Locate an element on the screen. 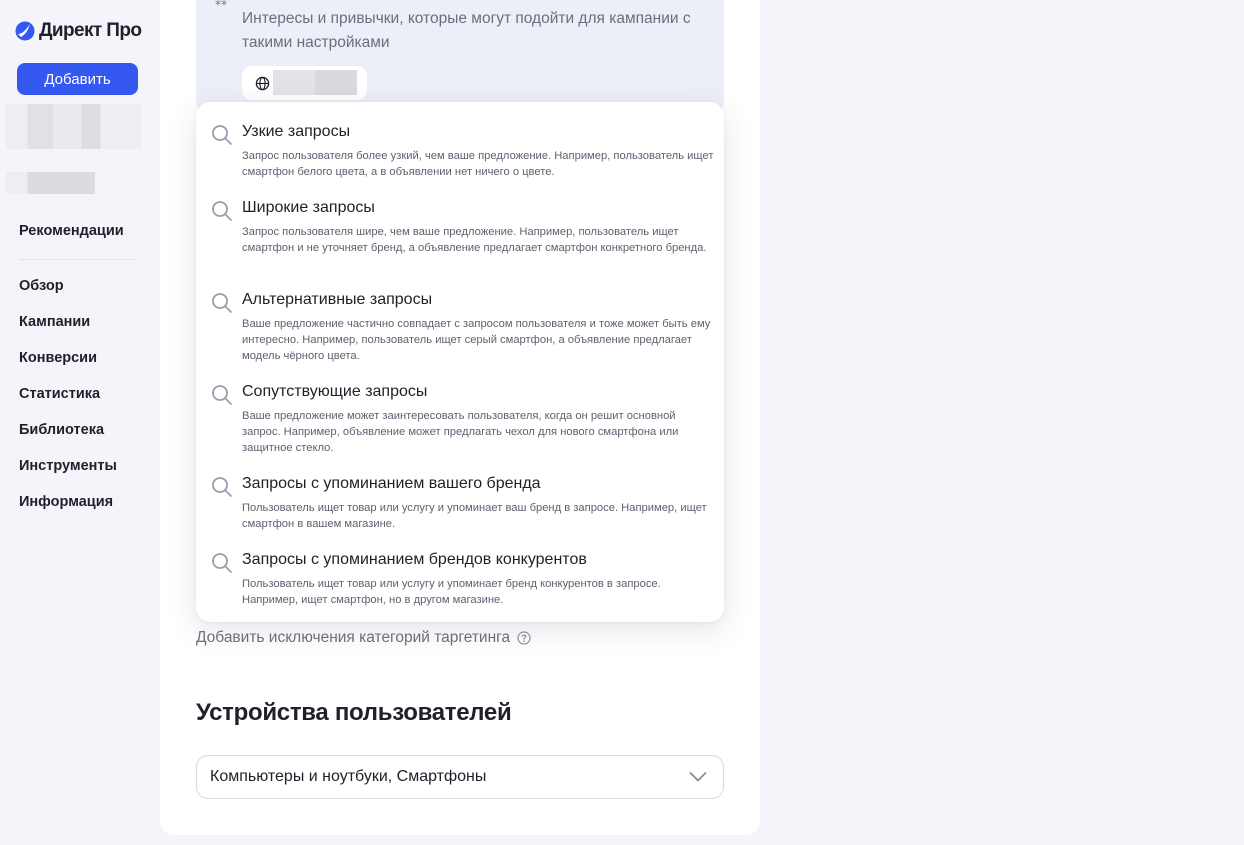  option-title: Сопутствующие запросы is located at coordinates (335, 391).